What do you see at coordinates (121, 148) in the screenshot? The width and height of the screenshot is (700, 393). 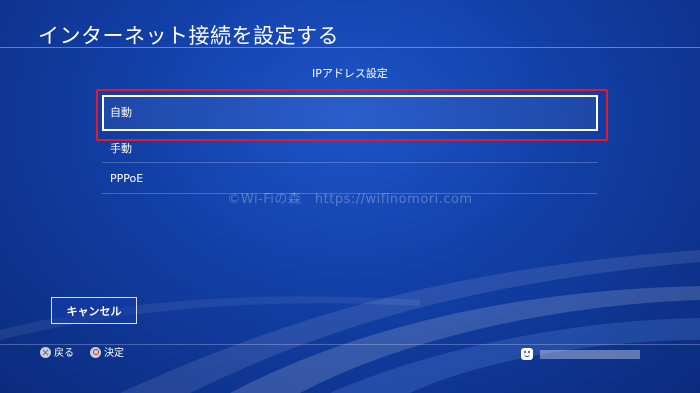 I see `menu-item-label: 手動` at bounding box center [121, 148].